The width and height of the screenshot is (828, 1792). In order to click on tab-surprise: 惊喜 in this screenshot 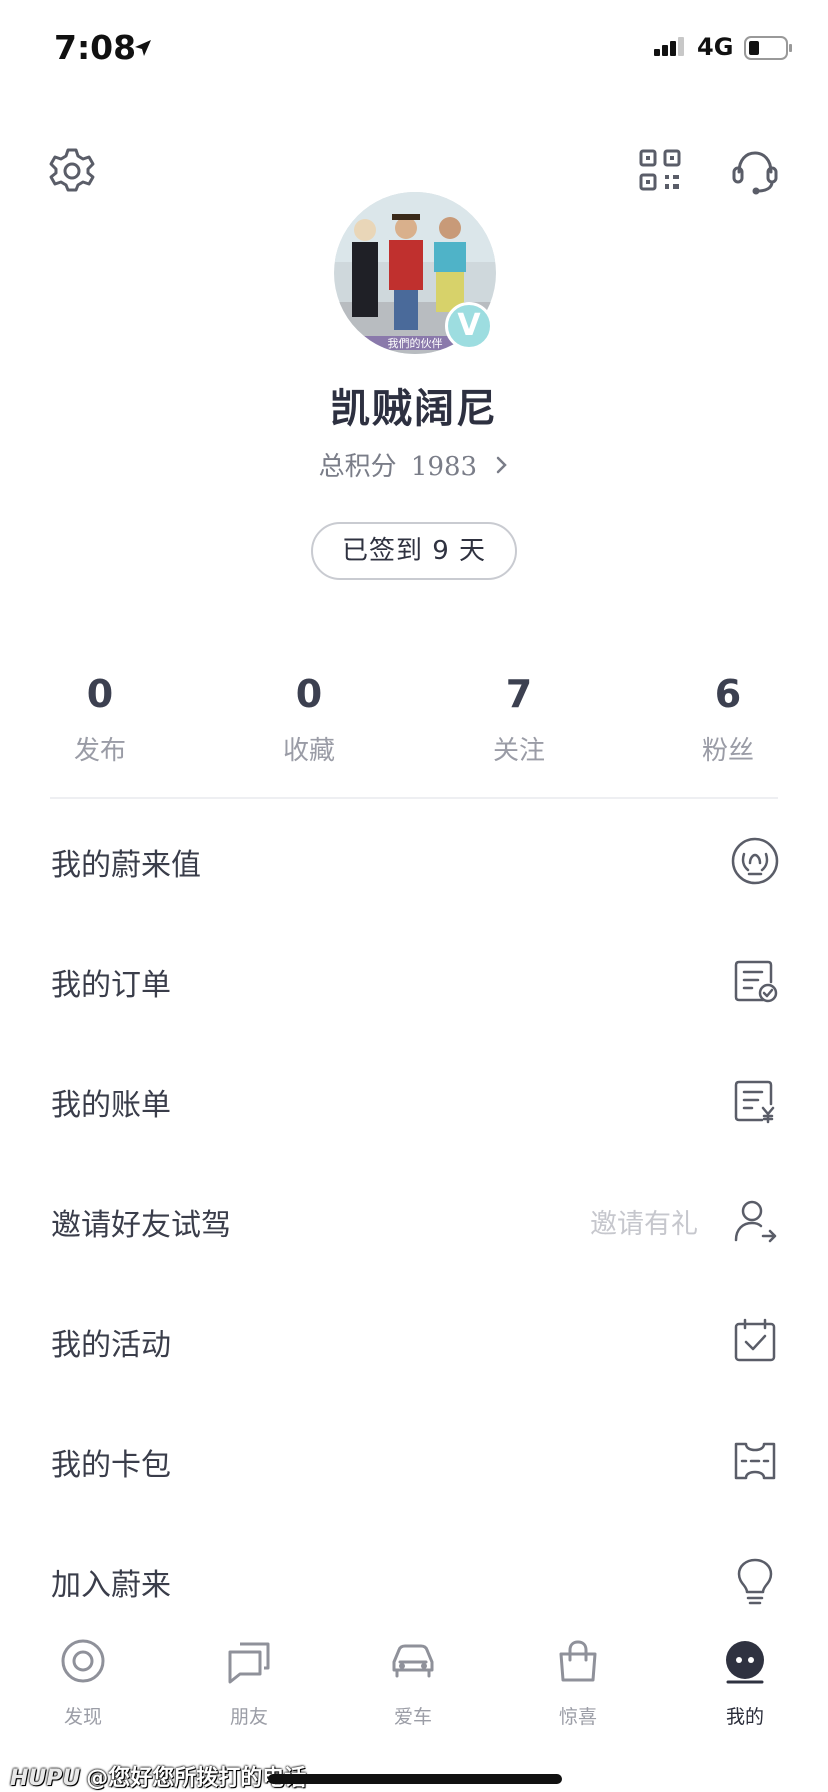, I will do `click(578, 1682)`.